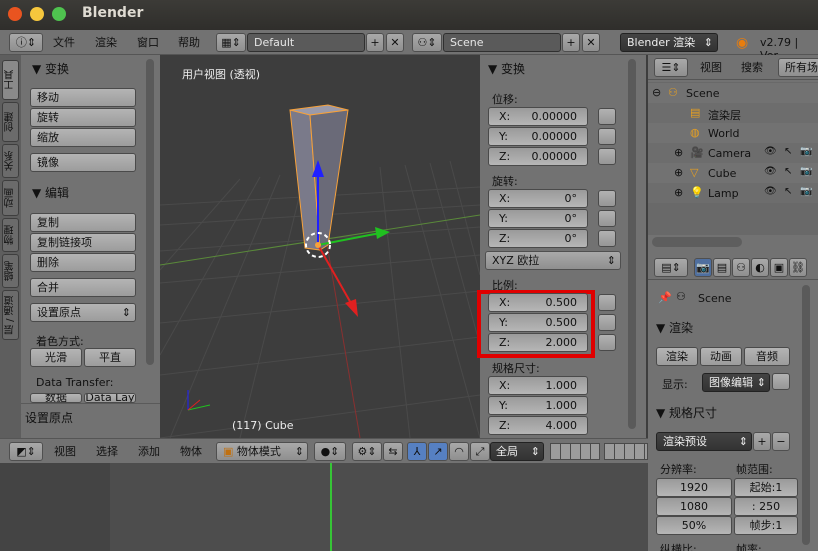  What do you see at coordinates (674, 327) in the screenshot?
I see `render-panel-header: ▼ 渲染` at bounding box center [674, 327].